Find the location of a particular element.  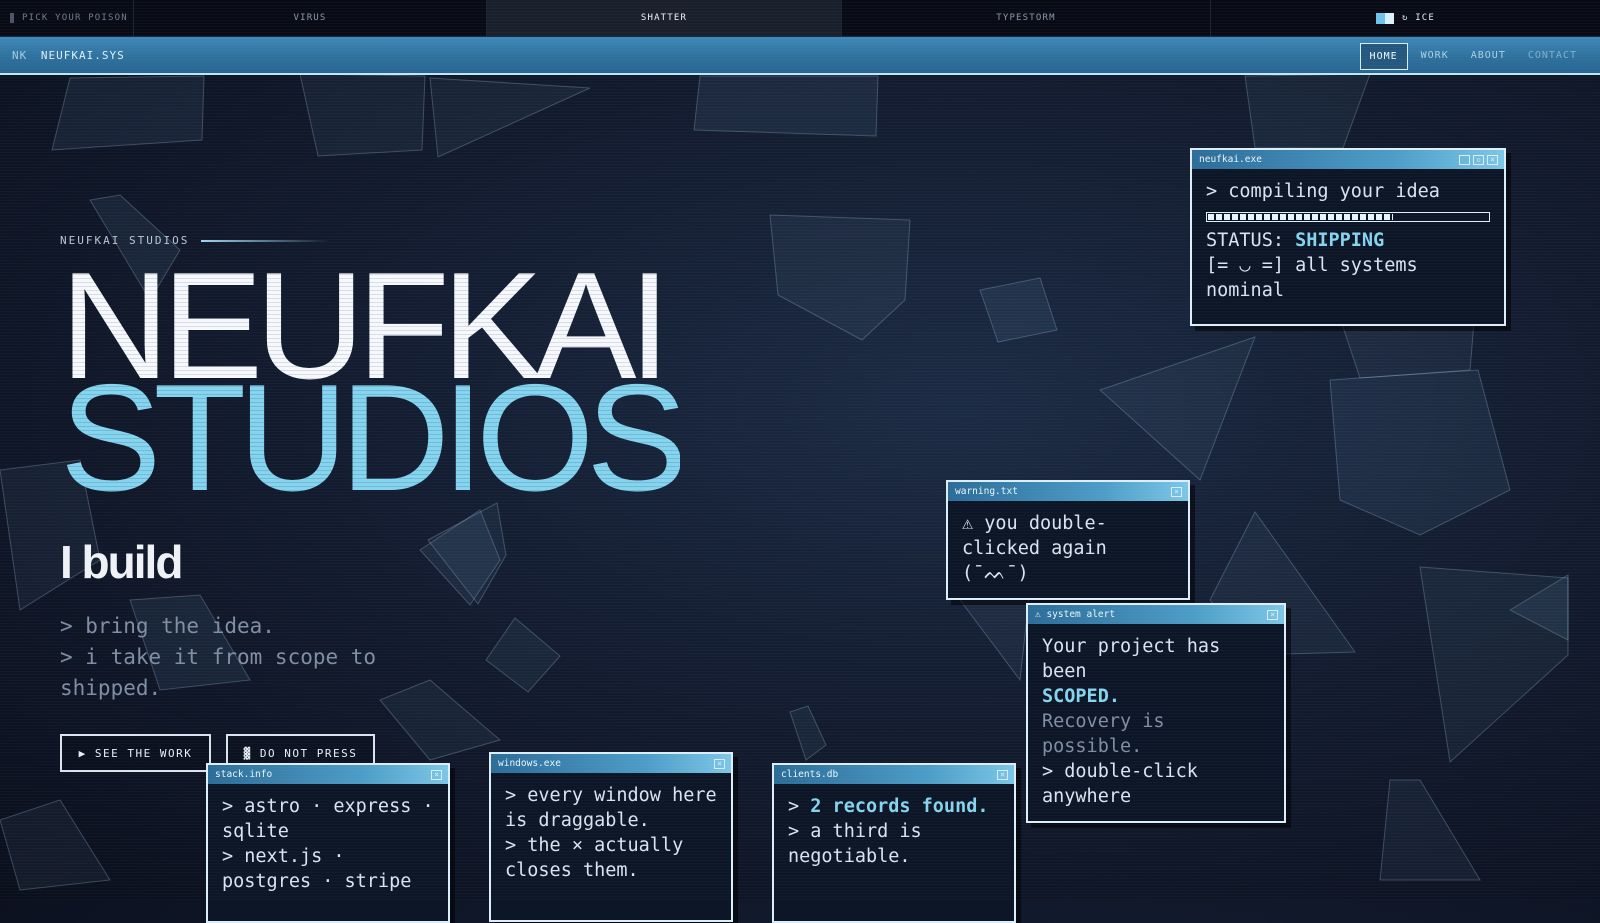

windows-line: > every window here is draggable. is located at coordinates (611, 808).